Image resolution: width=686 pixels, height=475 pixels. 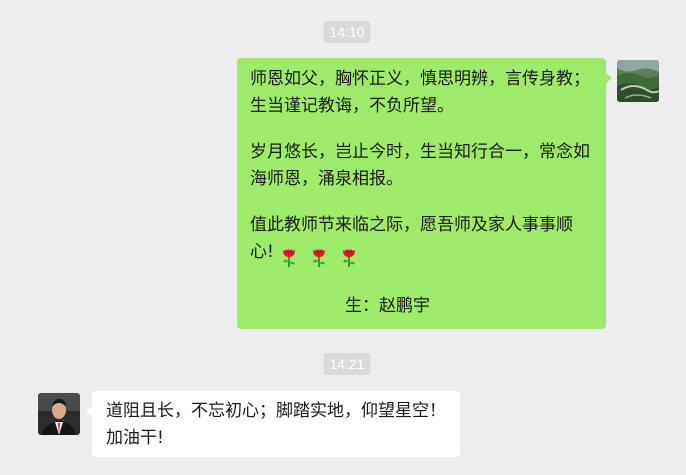 I want to click on self-avatar, so click(x=638, y=81).